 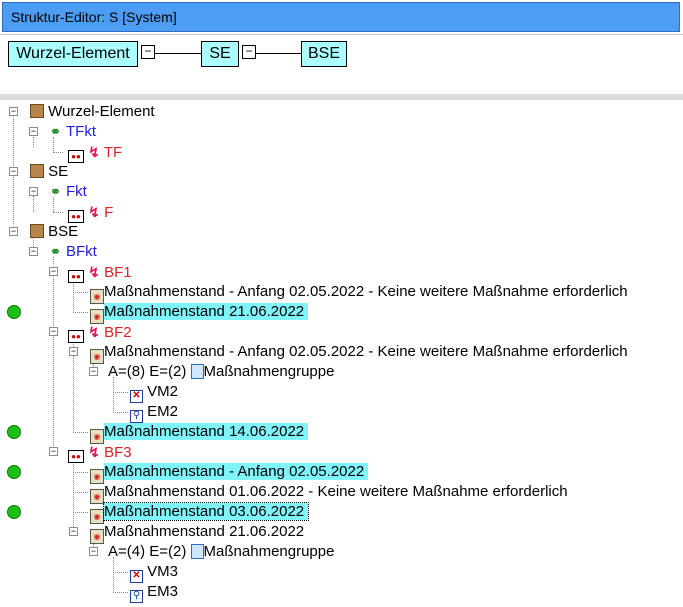 I want to click on tree-node-bse: BSE, so click(x=54, y=232).